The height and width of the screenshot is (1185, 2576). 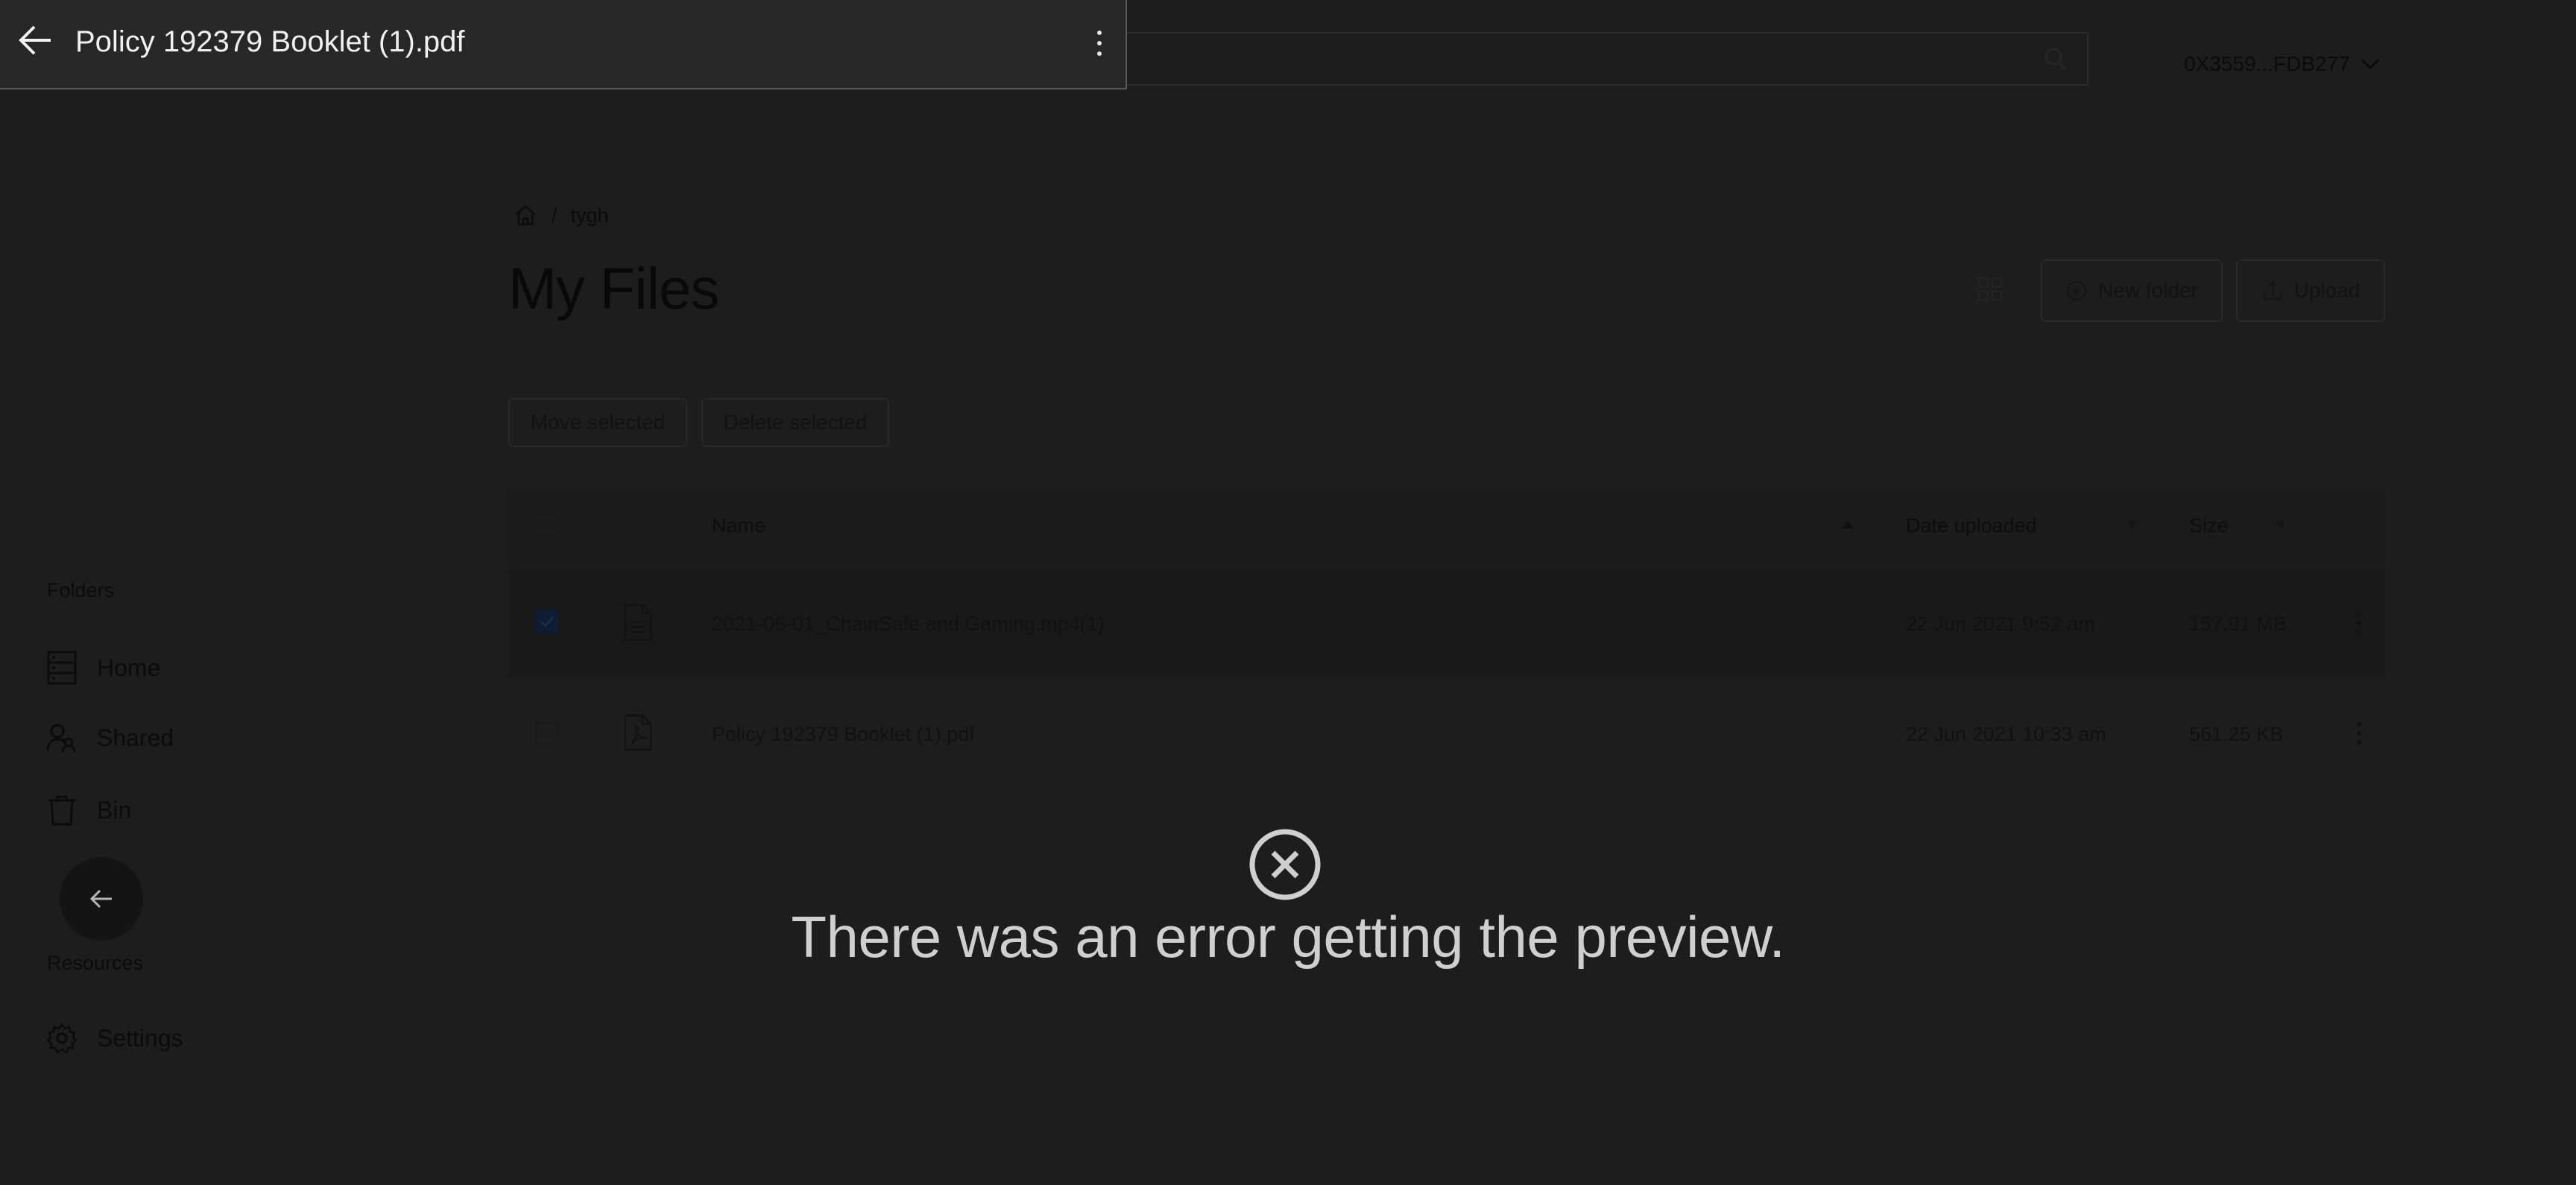 I want to click on grid-view-icon, so click(x=1990, y=289).